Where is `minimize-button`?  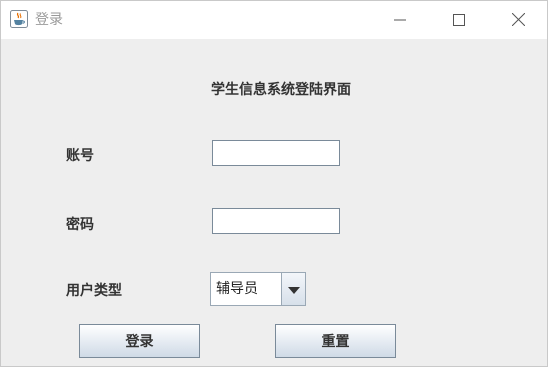 minimize-button is located at coordinates (400, 20).